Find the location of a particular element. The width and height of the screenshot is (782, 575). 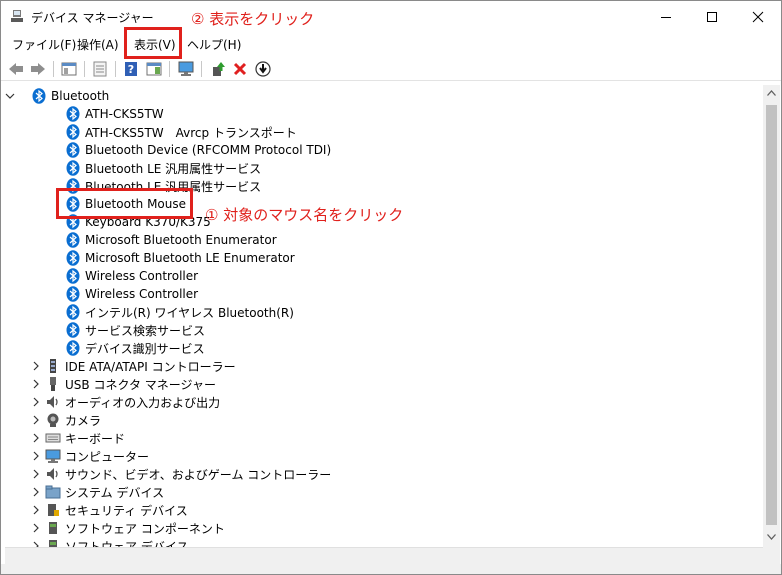

bluetooth-device-item: デバイス識別サービス is located at coordinates (135, 348).